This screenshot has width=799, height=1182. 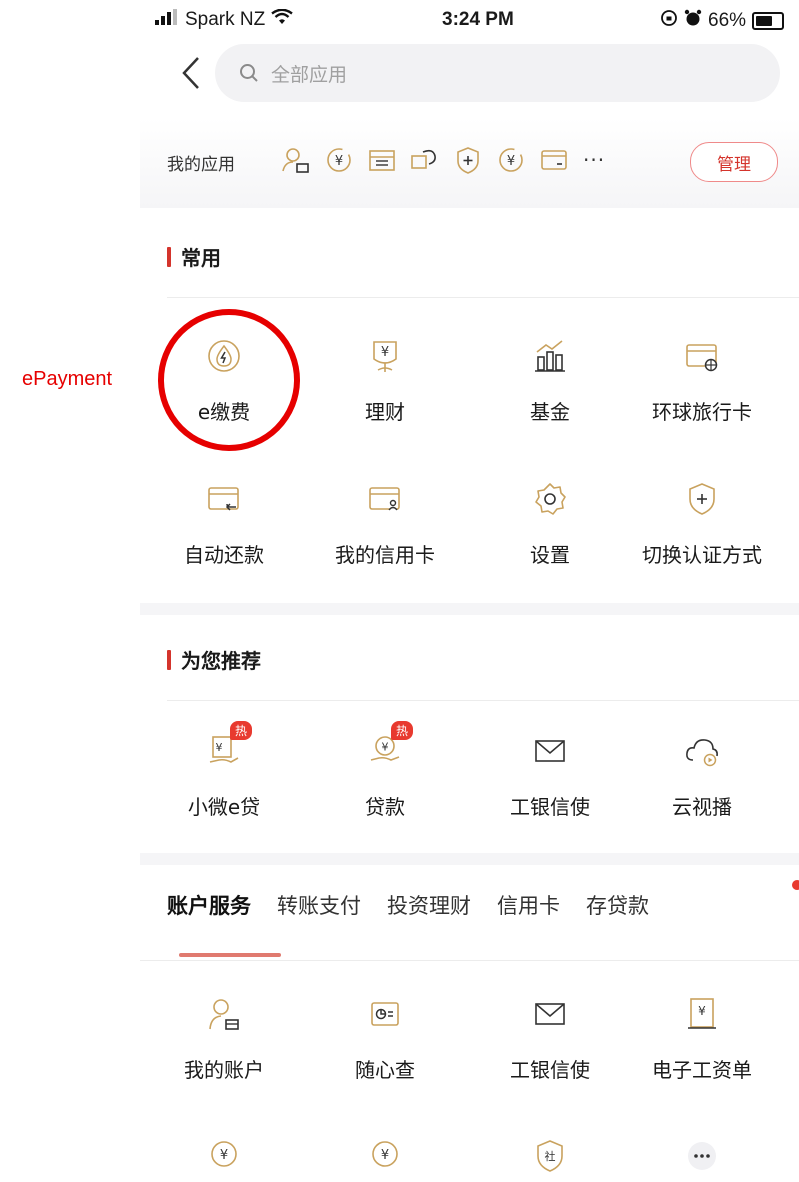 I want to click on app-settings: 设置, so click(x=550, y=521).